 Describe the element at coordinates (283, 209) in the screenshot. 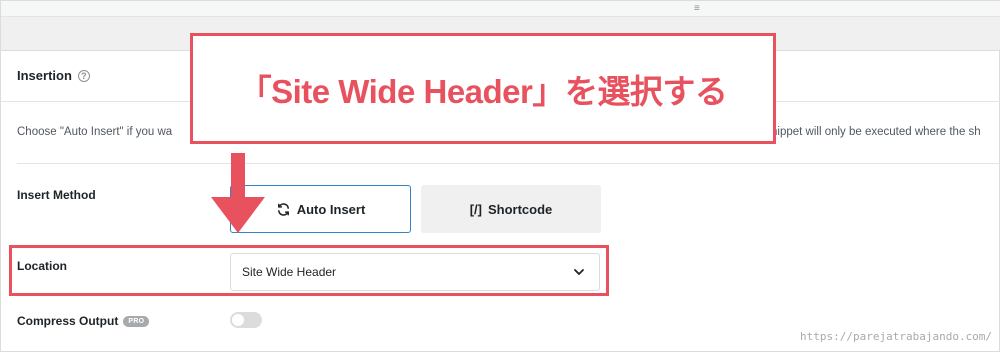

I see `refresh-icon` at that location.